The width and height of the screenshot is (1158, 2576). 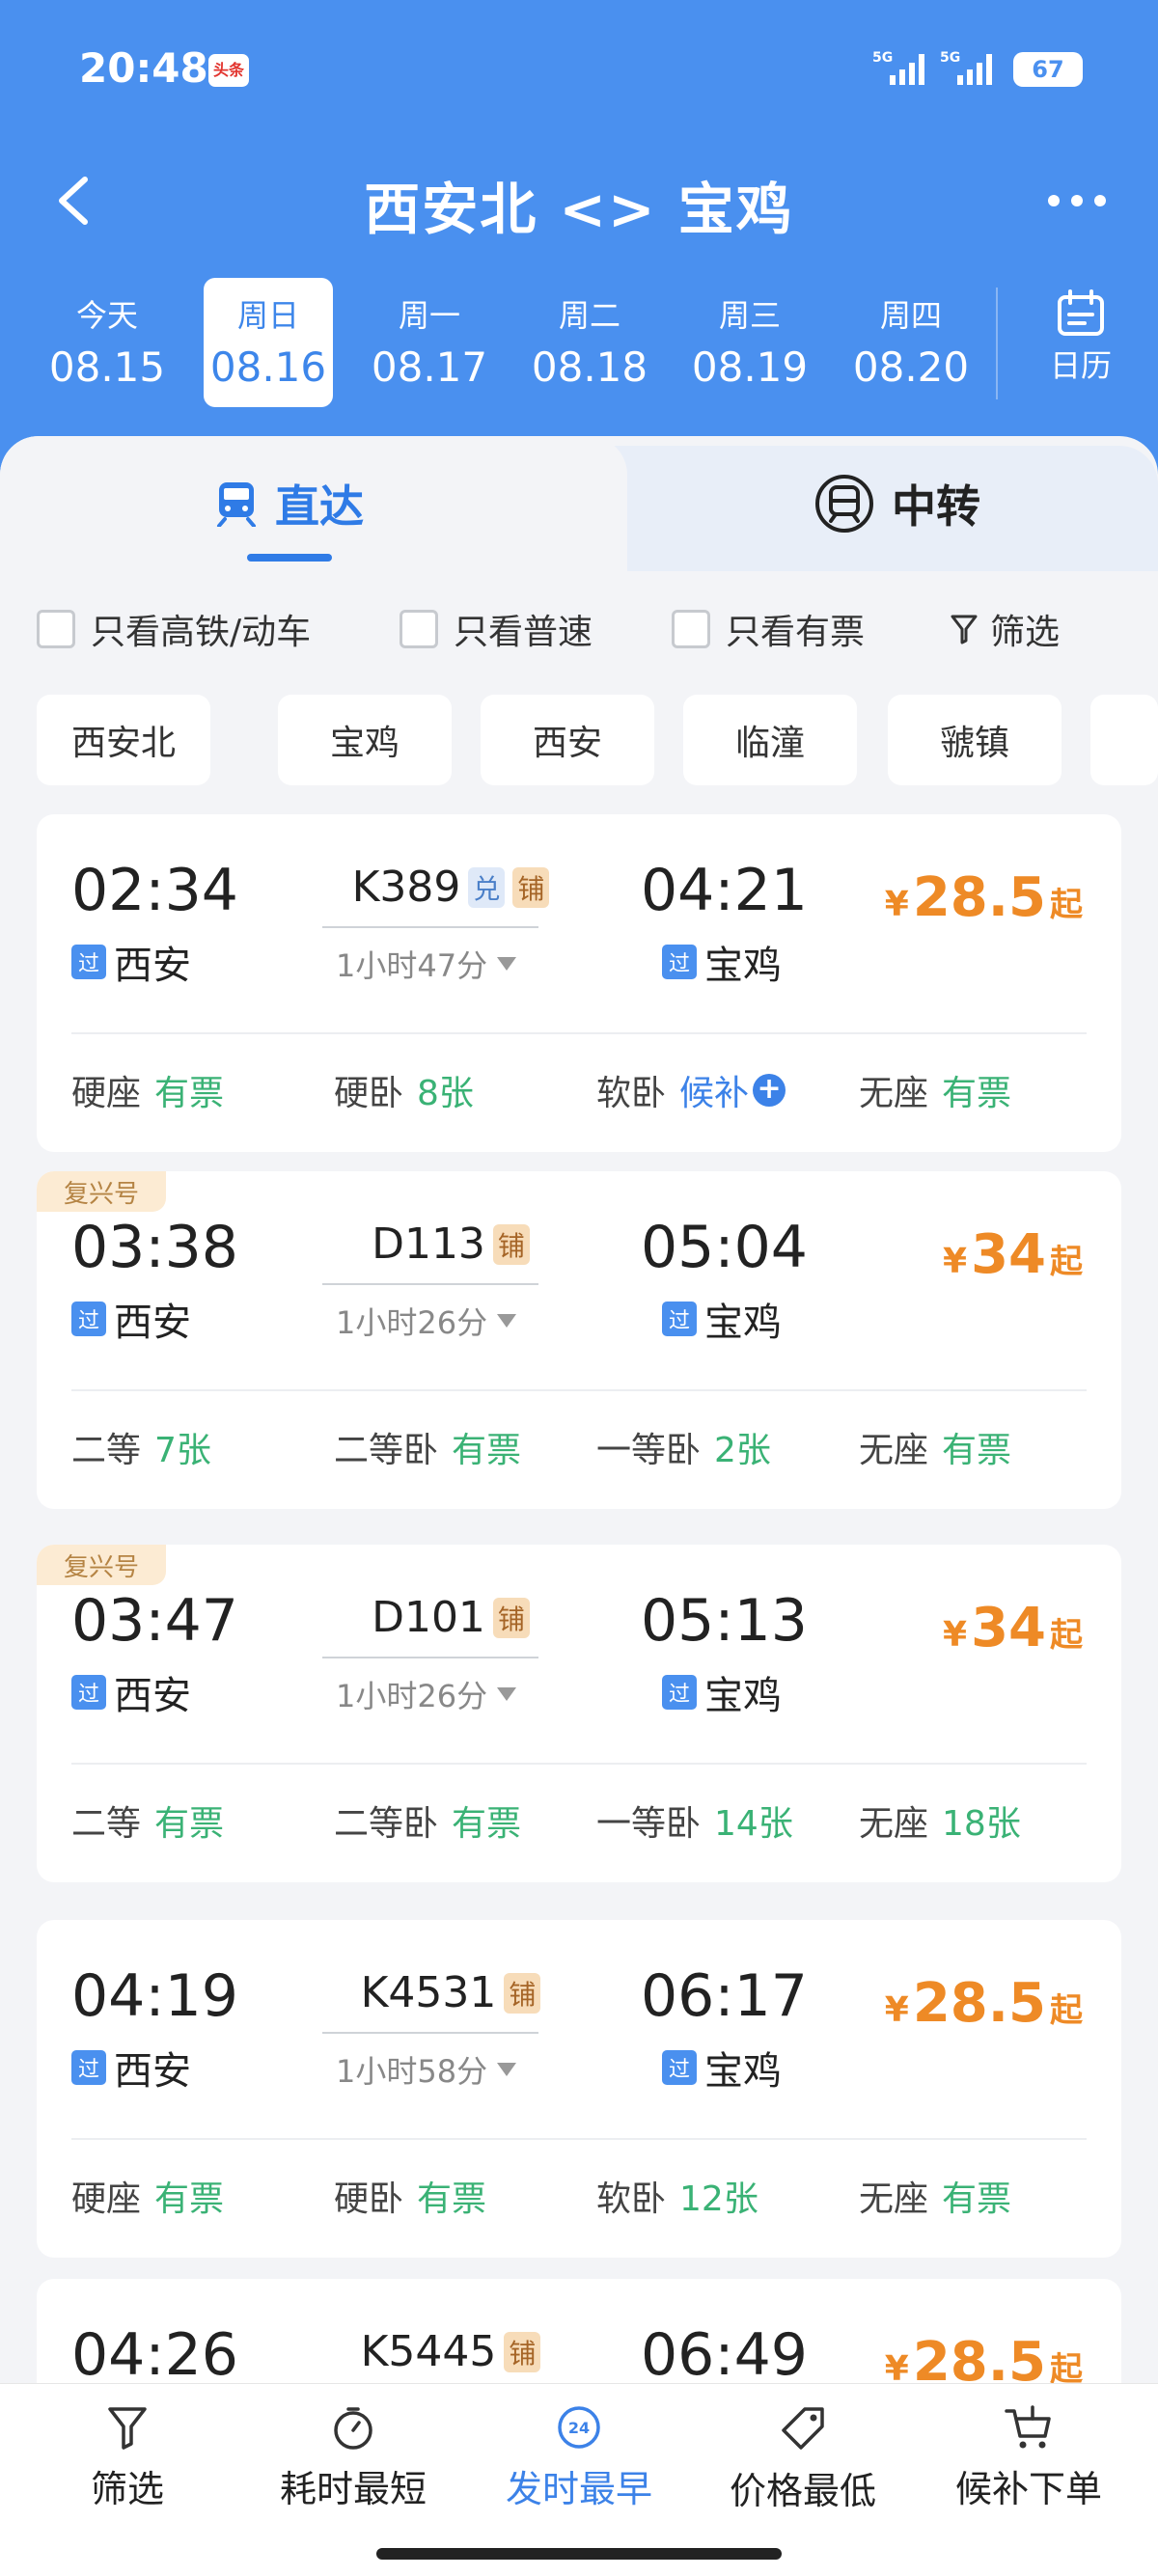 What do you see at coordinates (101, 1192) in the screenshot?
I see `fuxing-badge: 复兴号` at bounding box center [101, 1192].